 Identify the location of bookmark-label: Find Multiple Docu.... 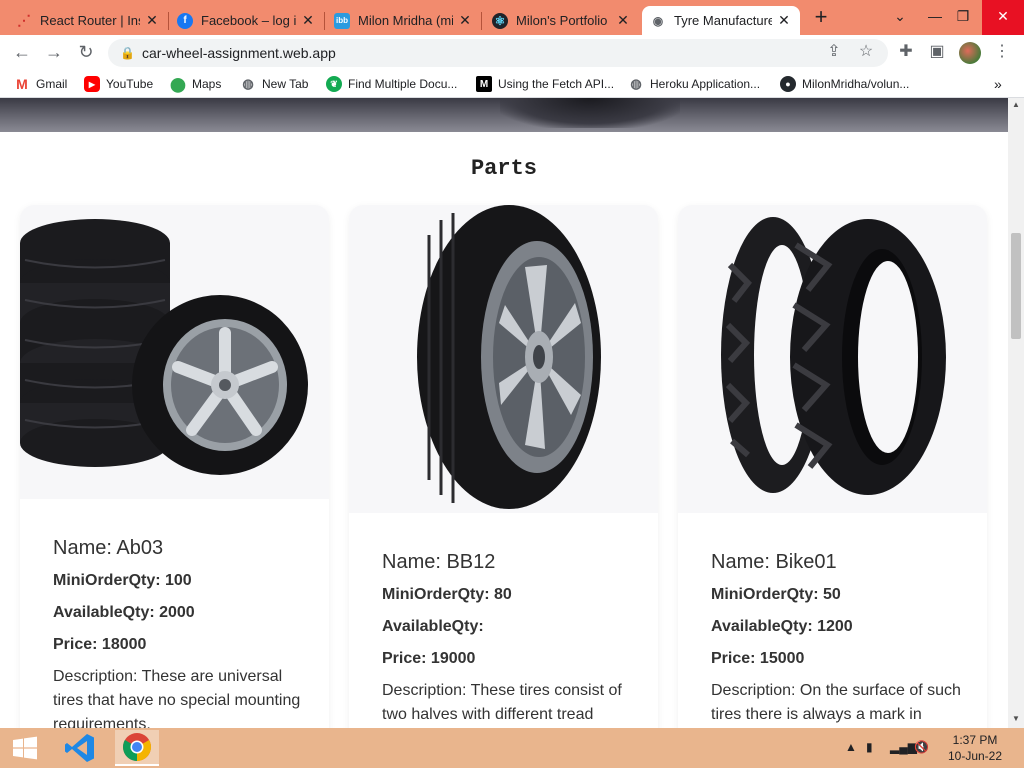
(403, 84).